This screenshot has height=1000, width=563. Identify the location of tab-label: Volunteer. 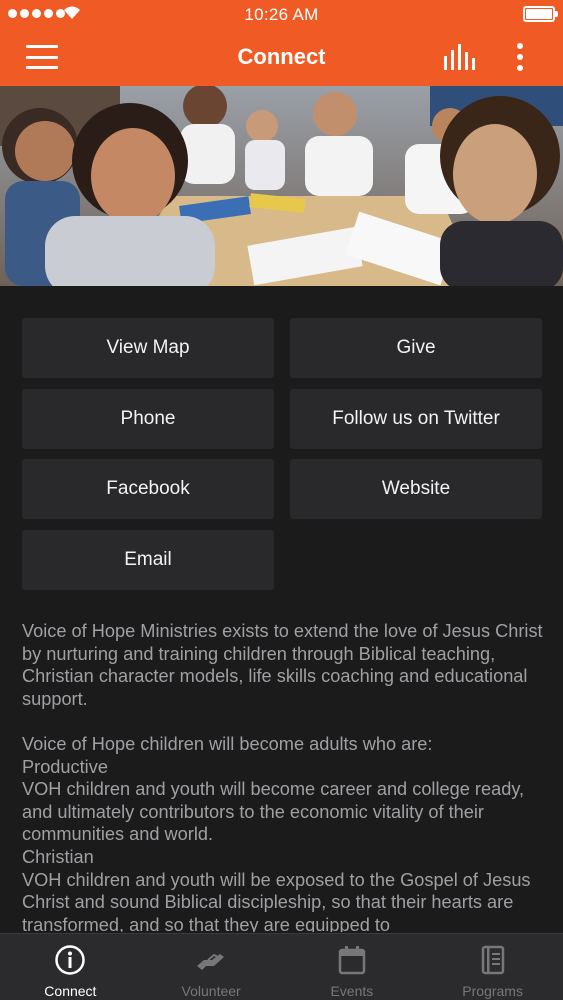
(211, 991).